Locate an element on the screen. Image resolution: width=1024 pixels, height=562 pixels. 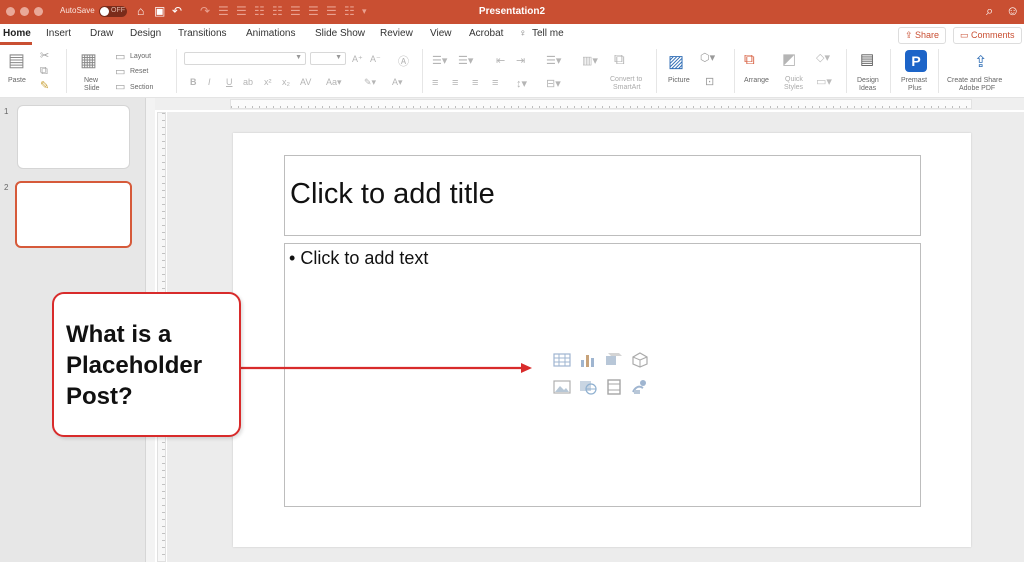
text-direction-icon: ↕▾ is located at coordinates (521, 83).